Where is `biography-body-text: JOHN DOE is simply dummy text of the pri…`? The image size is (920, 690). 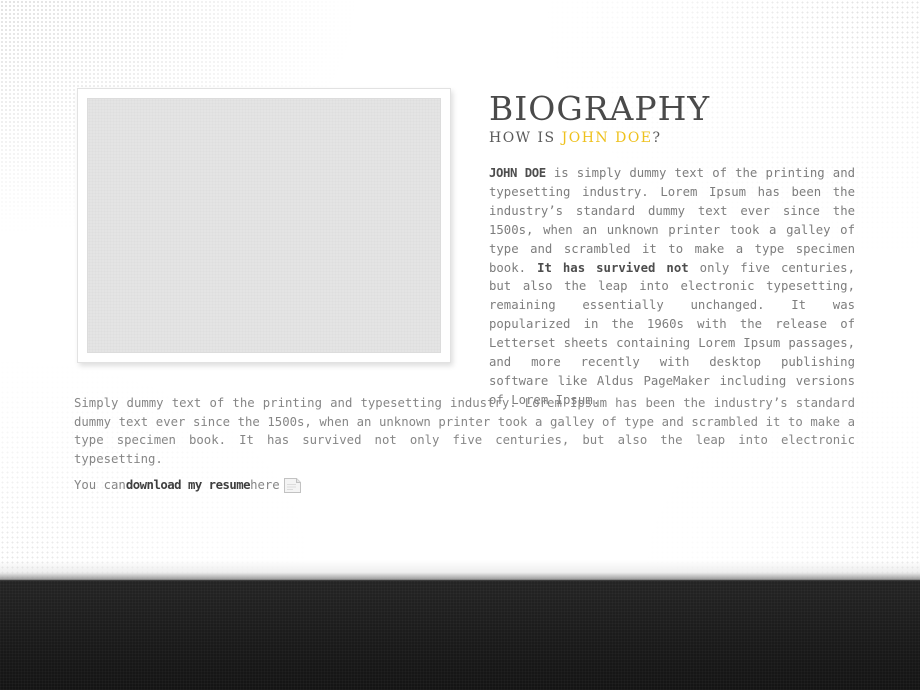
biography-body-text: JOHN DOE is simply dummy text of the pri… is located at coordinates (672, 287).